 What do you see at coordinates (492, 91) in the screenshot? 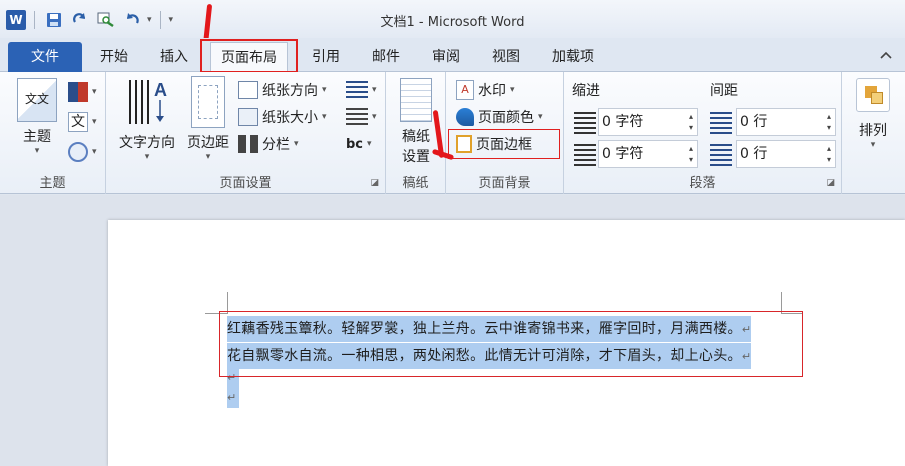
I see `watermark-label: 水印` at bounding box center [492, 91].